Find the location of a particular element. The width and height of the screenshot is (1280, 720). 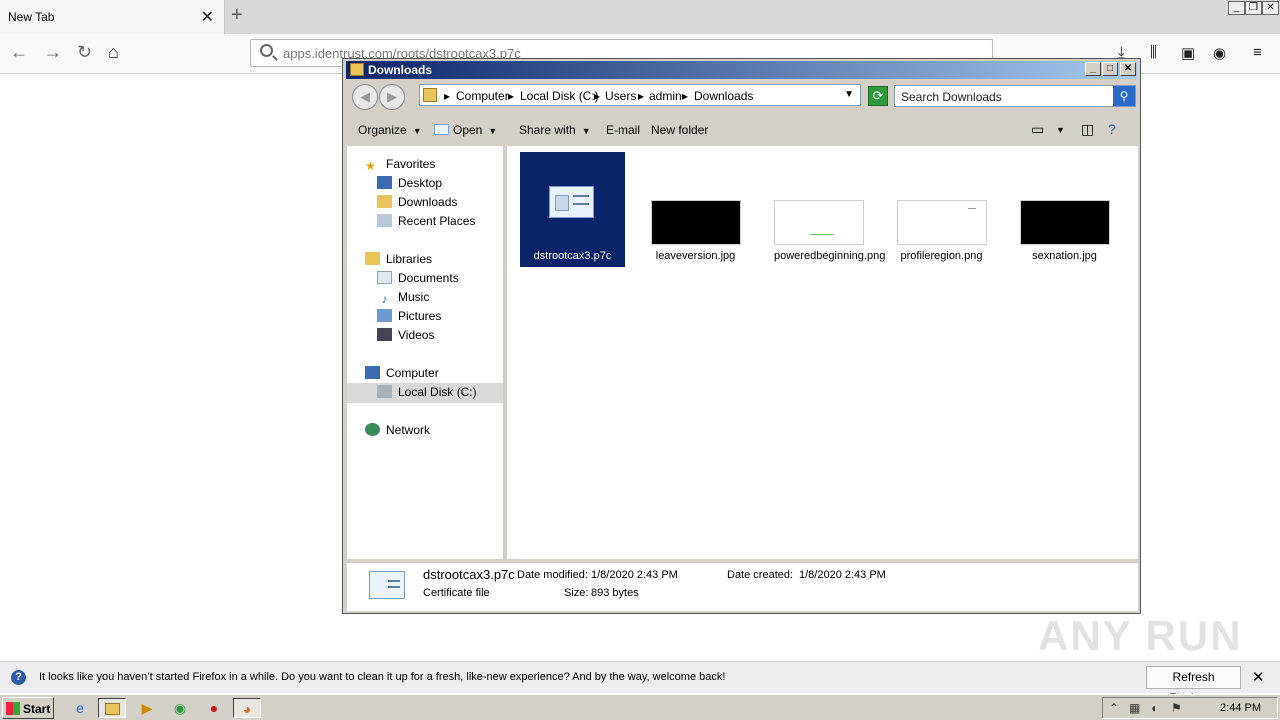

search-icon: ⚲ is located at coordinates (1124, 96).